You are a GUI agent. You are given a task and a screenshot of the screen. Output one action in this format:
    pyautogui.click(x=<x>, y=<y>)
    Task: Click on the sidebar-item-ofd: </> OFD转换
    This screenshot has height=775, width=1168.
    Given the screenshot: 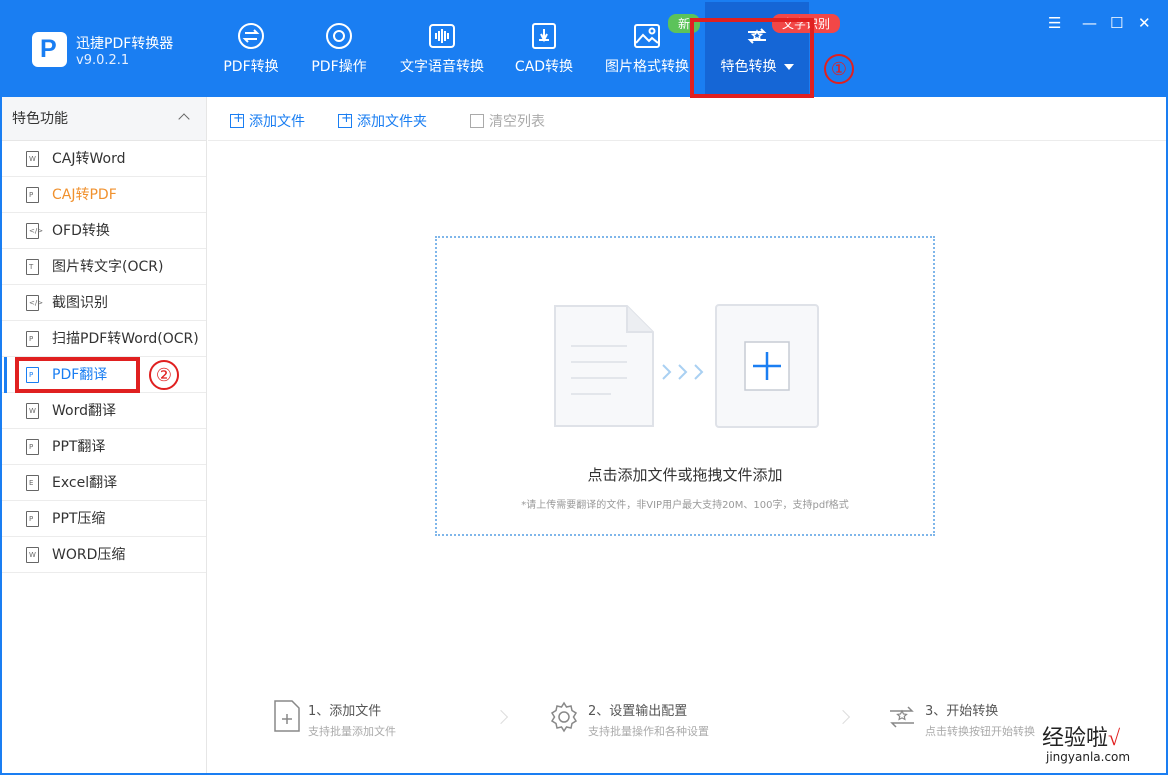 What is the action you would take?
    pyautogui.click(x=104, y=231)
    